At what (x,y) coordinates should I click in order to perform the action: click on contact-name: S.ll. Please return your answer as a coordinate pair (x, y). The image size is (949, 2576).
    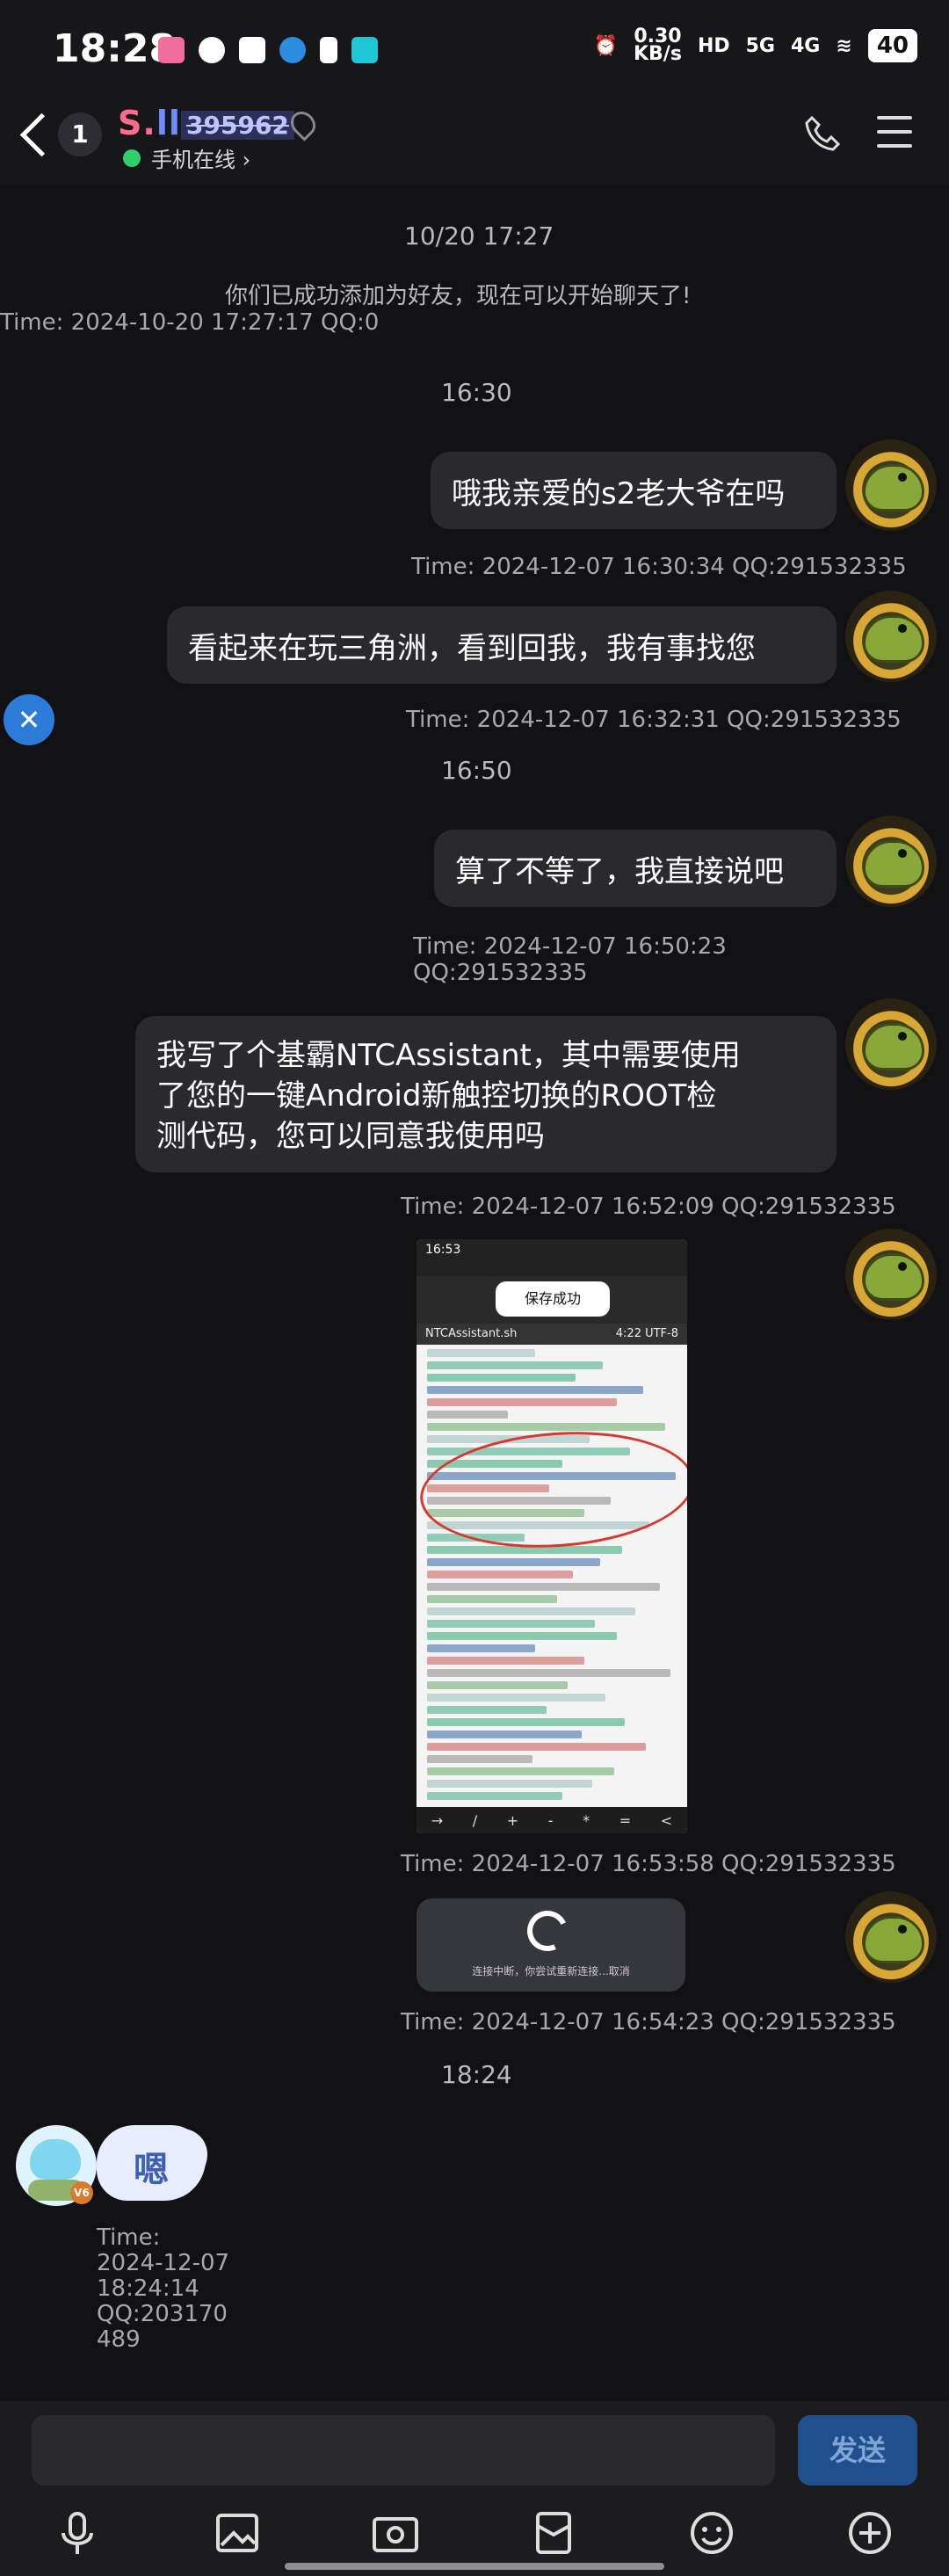
    Looking at the image, I should click on (149, 123).